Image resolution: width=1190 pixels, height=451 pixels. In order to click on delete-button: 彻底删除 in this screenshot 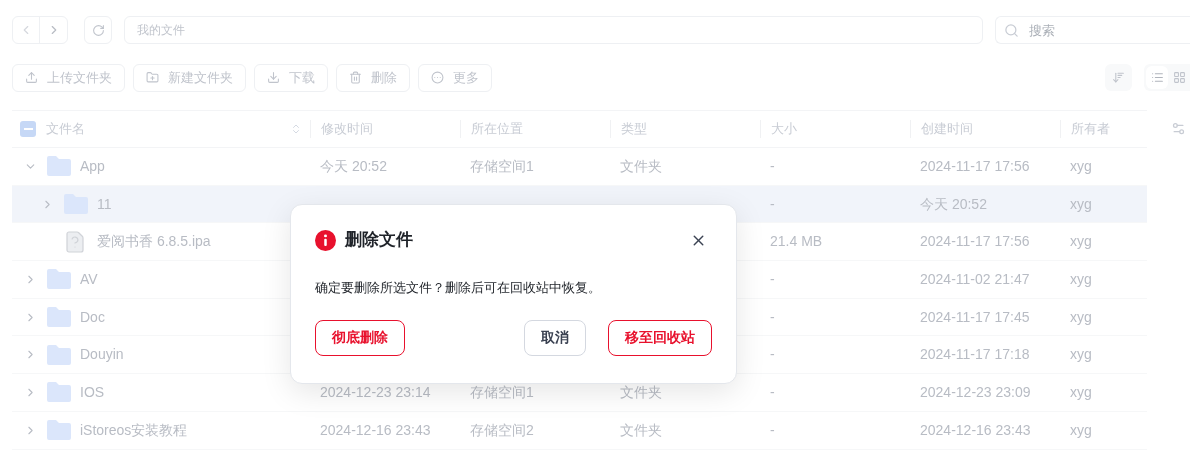, I will do `click(360, 337)`.